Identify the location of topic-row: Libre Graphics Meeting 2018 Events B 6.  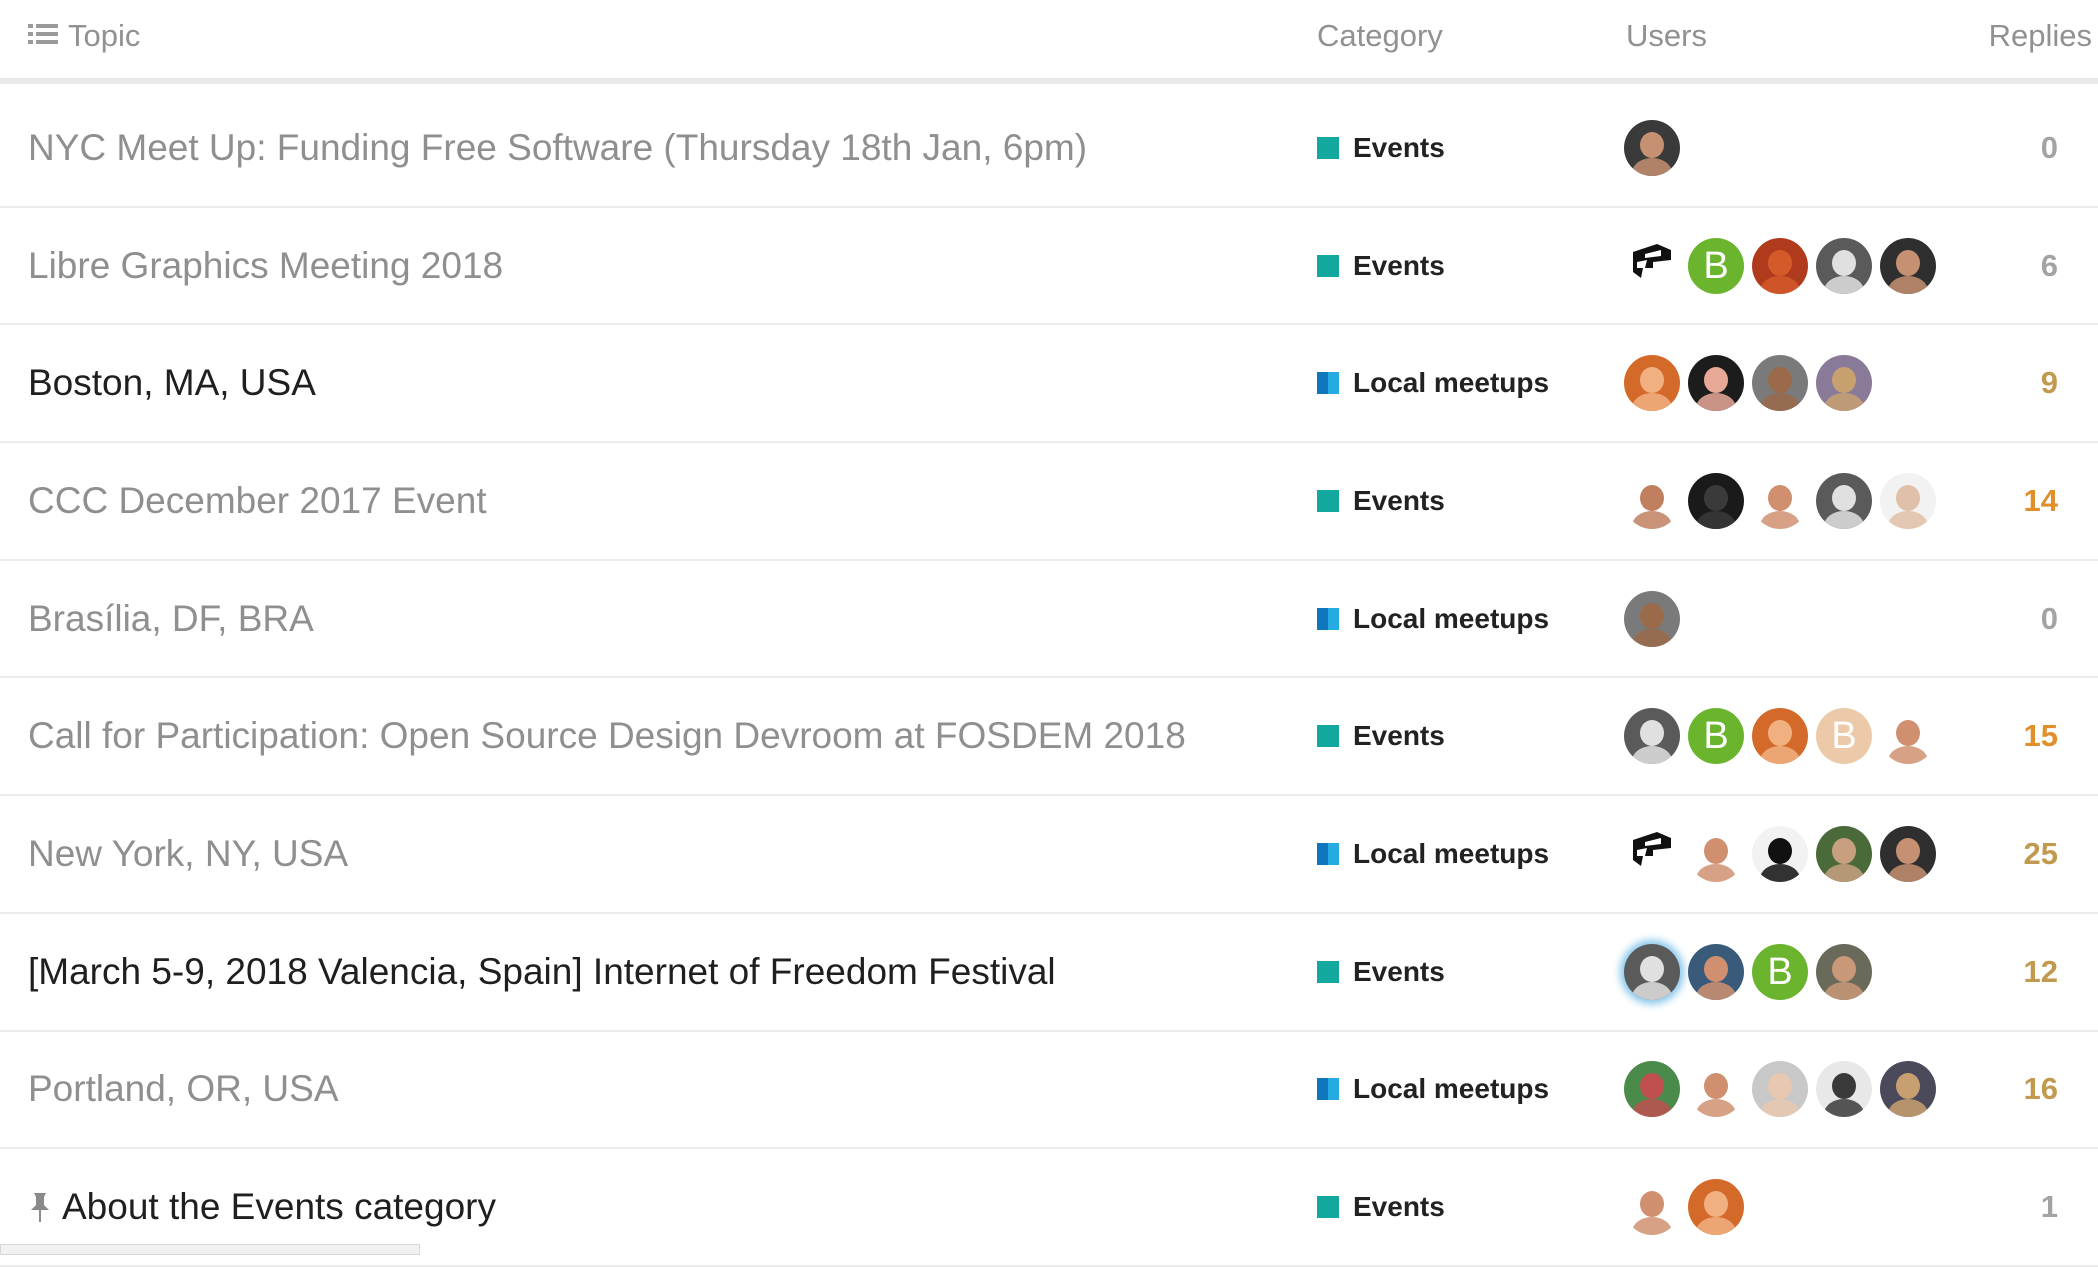
(1049, 267).